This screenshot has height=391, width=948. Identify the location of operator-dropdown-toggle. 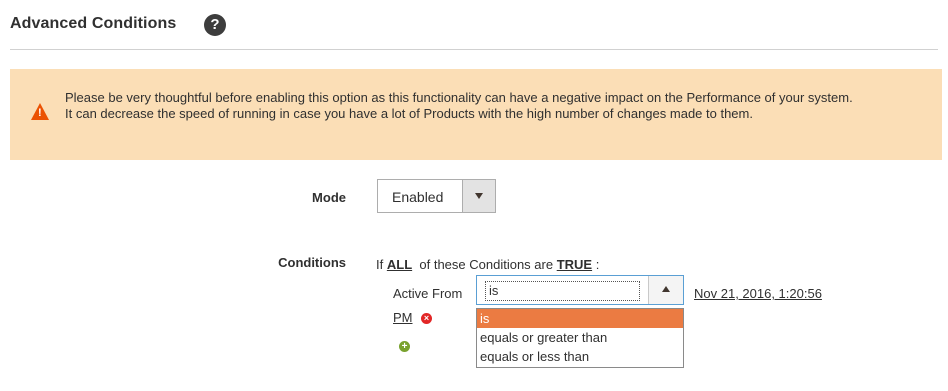
(665, 290).